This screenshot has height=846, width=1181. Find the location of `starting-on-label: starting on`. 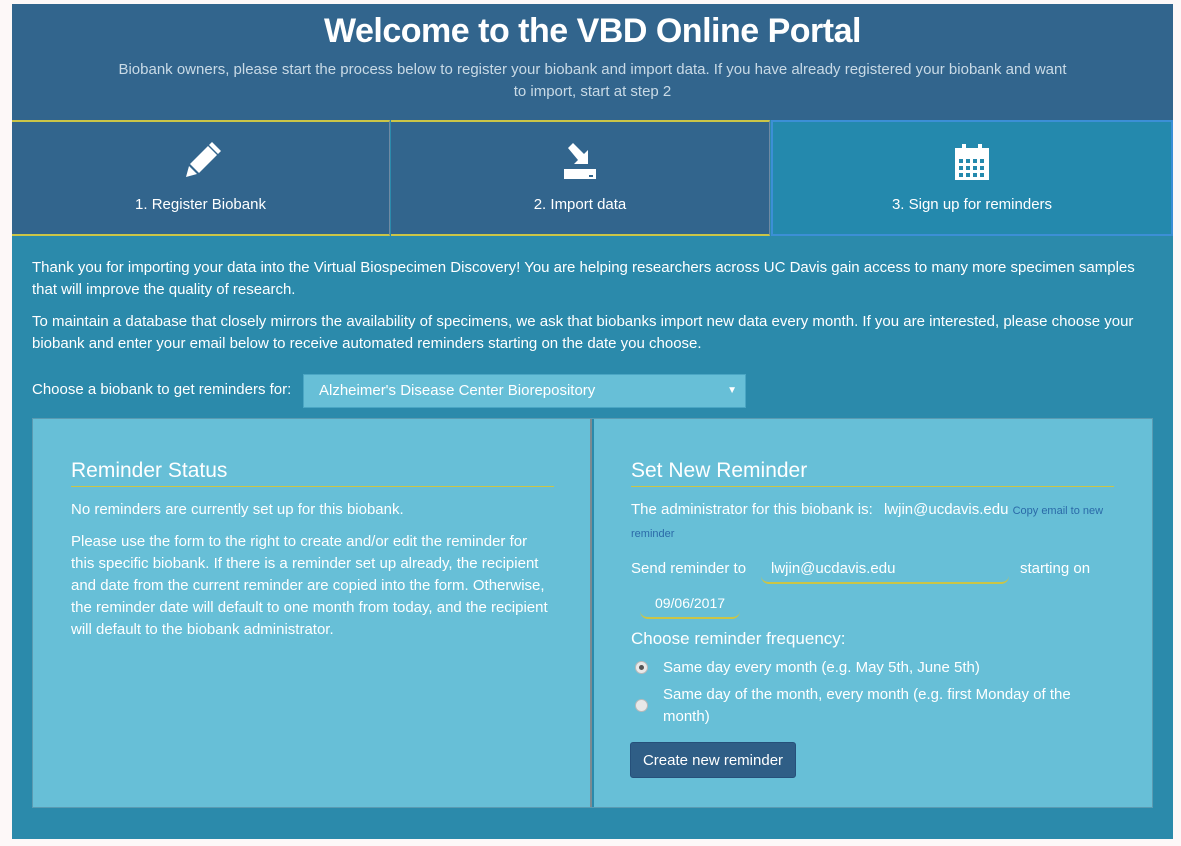

starting-on-label: starting on is located at coordinates (1055, 568).